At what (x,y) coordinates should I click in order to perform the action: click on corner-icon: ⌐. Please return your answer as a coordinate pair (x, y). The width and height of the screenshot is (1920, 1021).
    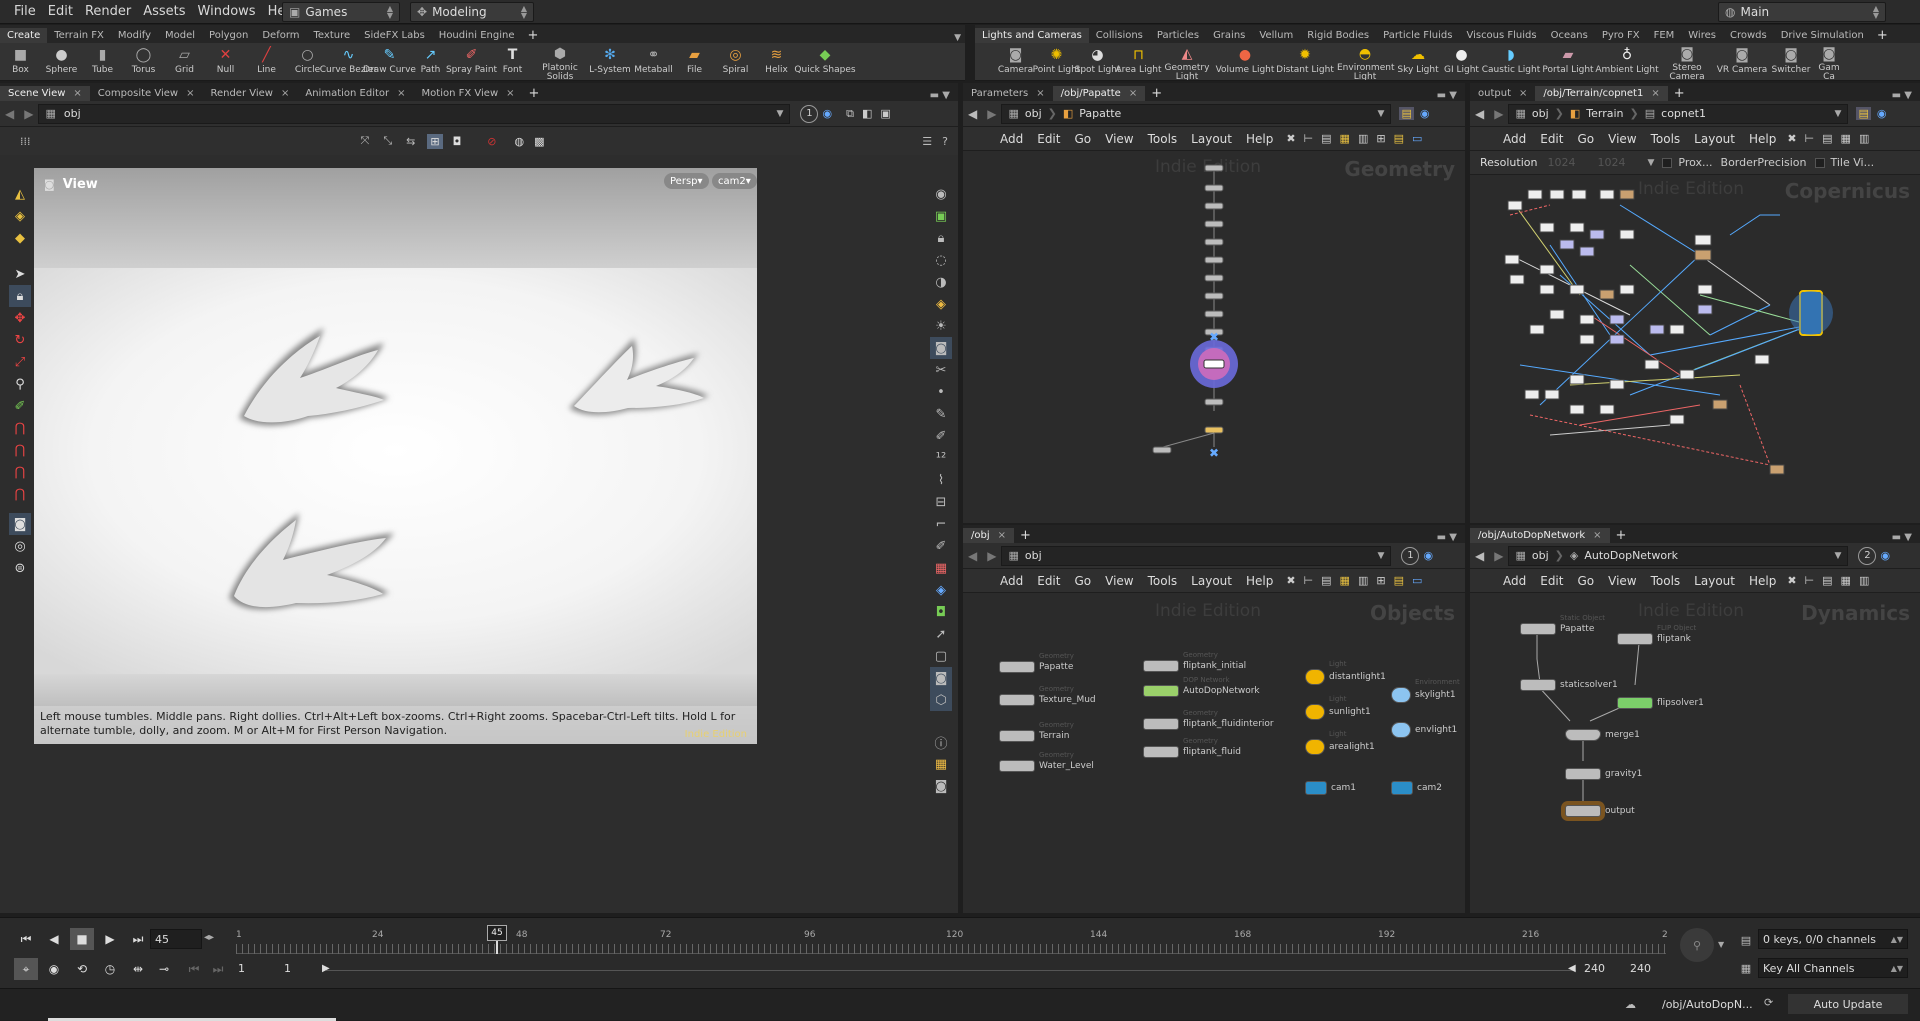
    Looking at the image, I should click on (941, 524).